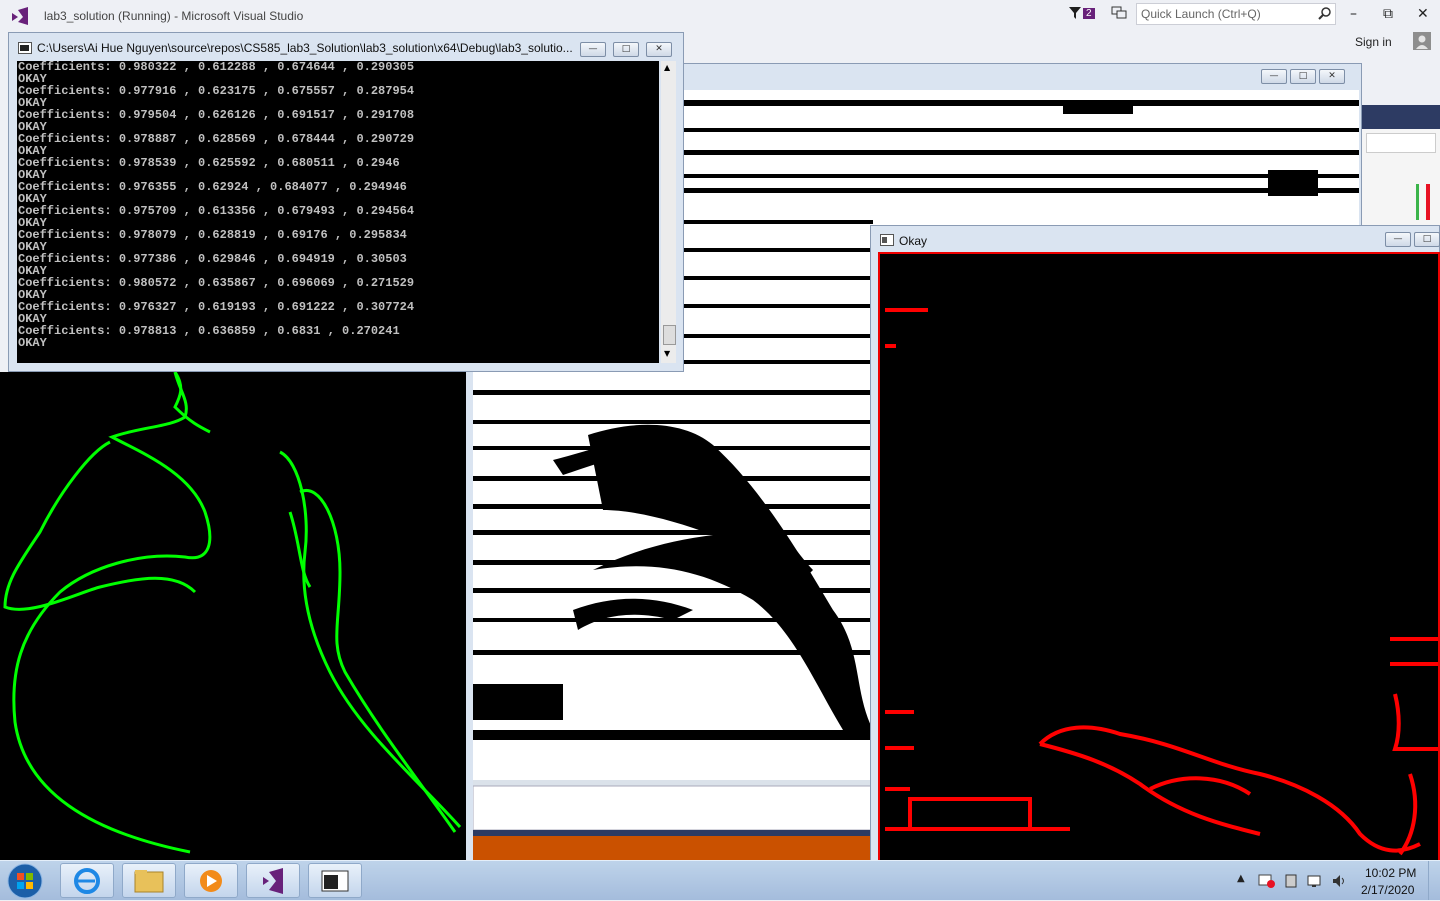 This screenshot has height=901, width=1440. I want to click on search-icon, so click(1324, 13).